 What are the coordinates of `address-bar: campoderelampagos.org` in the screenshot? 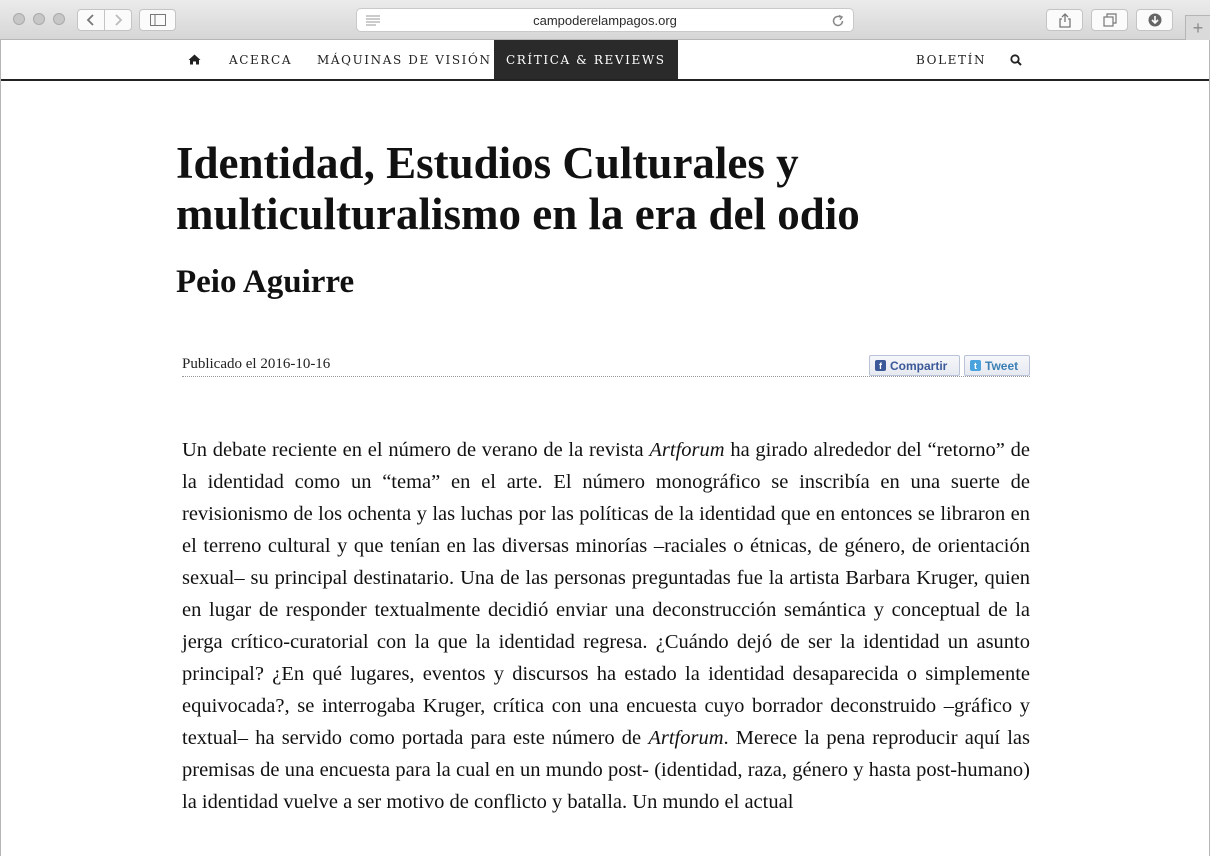 It's located at (605, 20).